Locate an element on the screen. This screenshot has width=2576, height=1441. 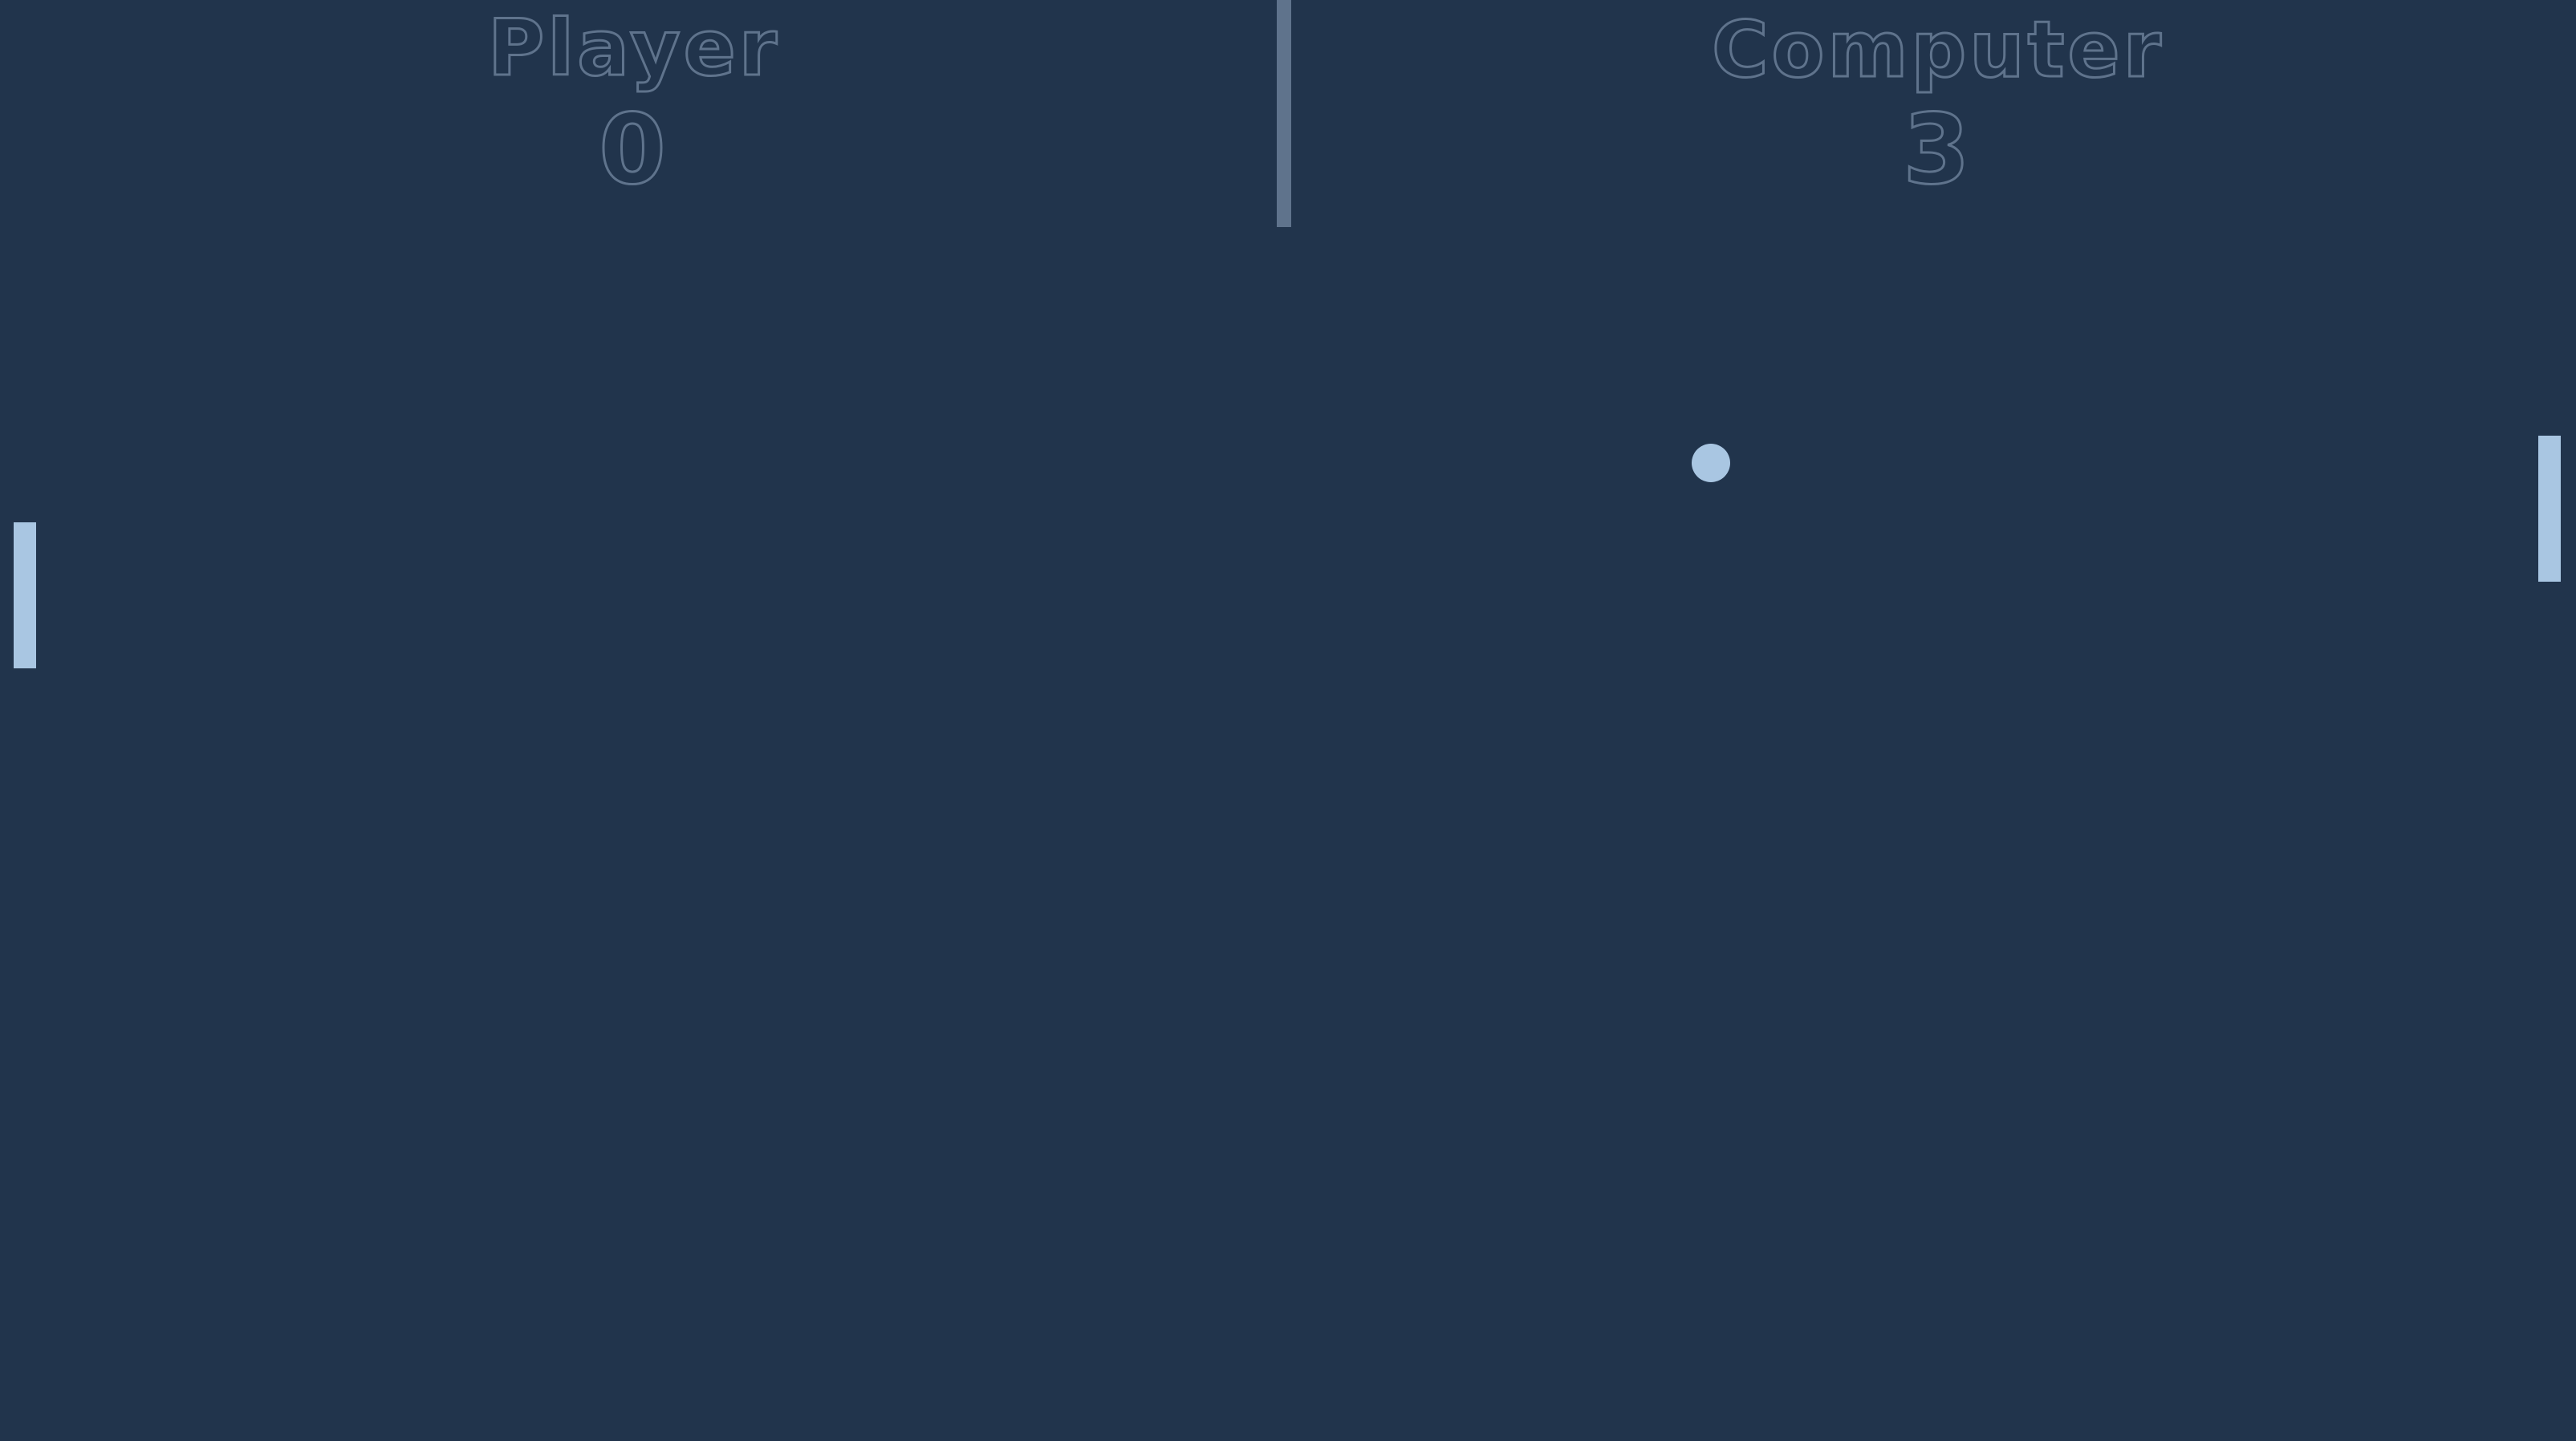
computer-name-label: Computer is located at coordinates (1938, 50).